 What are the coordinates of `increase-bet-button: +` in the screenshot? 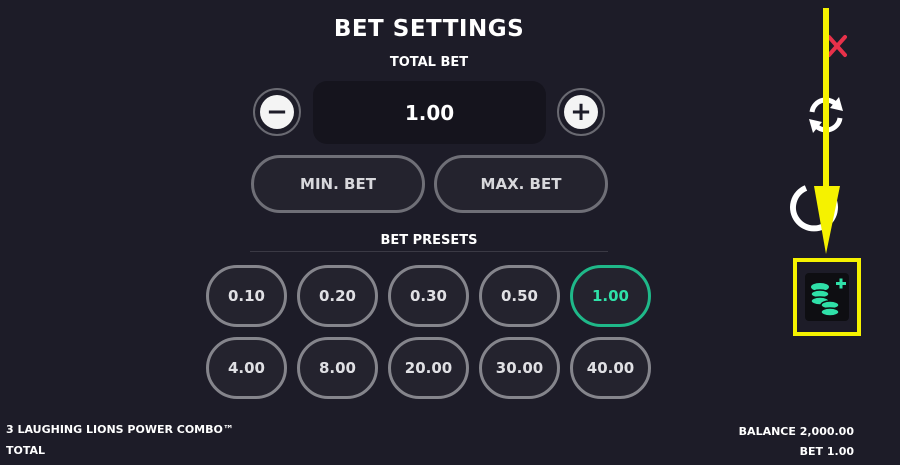 It's located at (581, 112).